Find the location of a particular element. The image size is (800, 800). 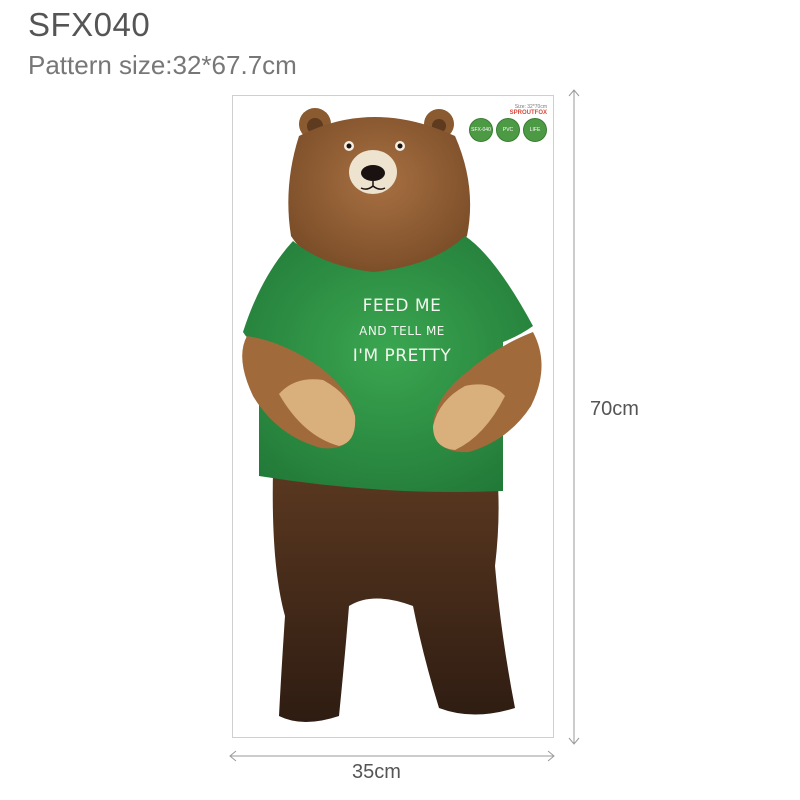

bear-legs is located at coordinates (393, 596).